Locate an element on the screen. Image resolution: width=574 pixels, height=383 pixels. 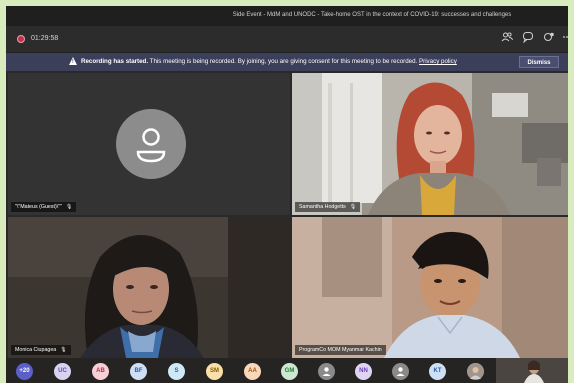
participant-initials: +20 is located at coordinates (24, 371).